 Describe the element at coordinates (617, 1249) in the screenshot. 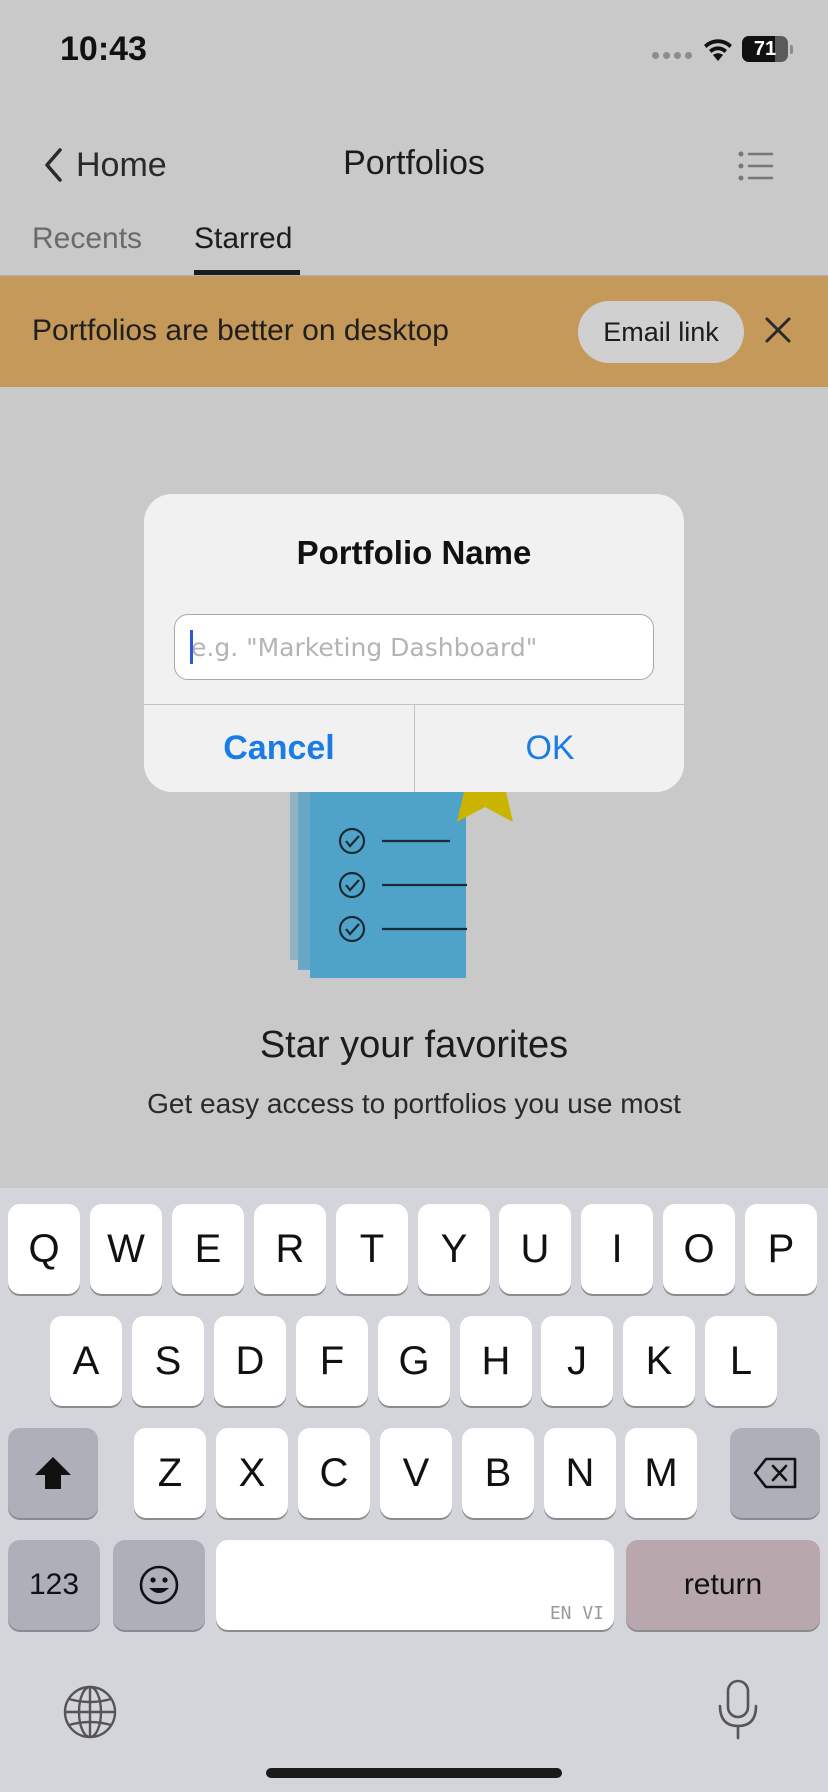

I see `key-i: I` at that location.